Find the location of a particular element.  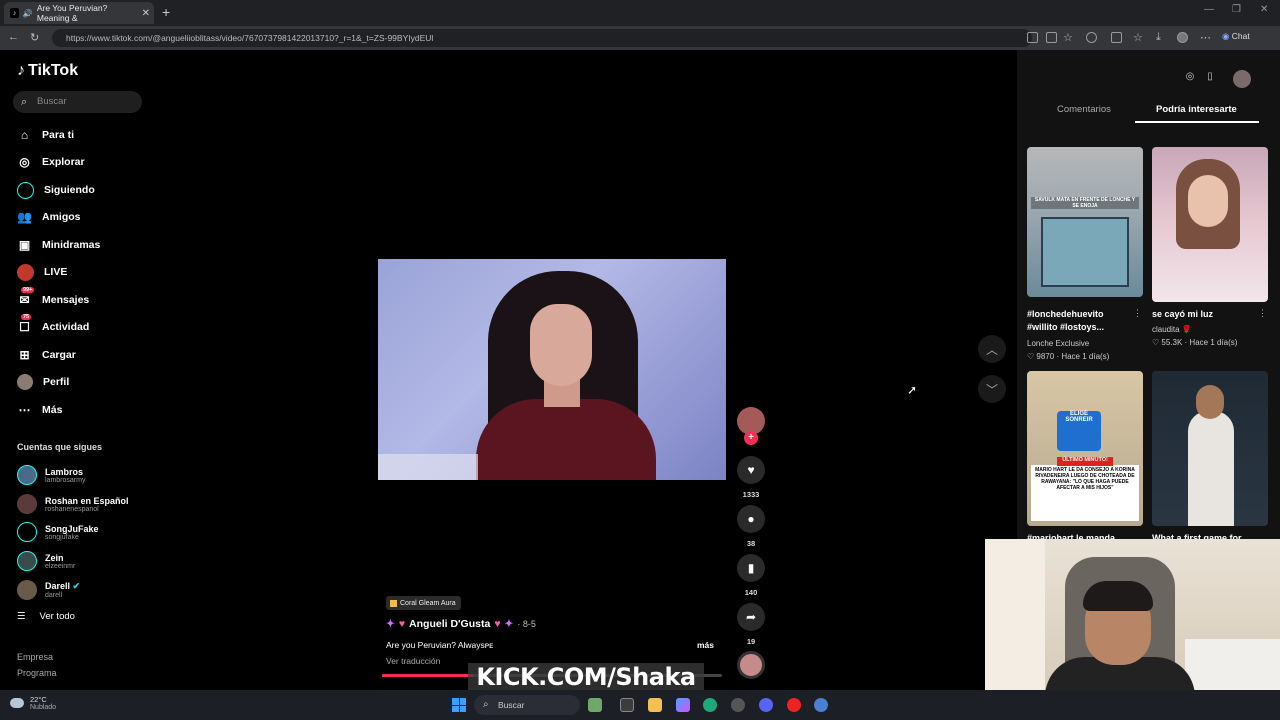

following-account: Lambros lambrosarmy is located at coordinates (51, 475).